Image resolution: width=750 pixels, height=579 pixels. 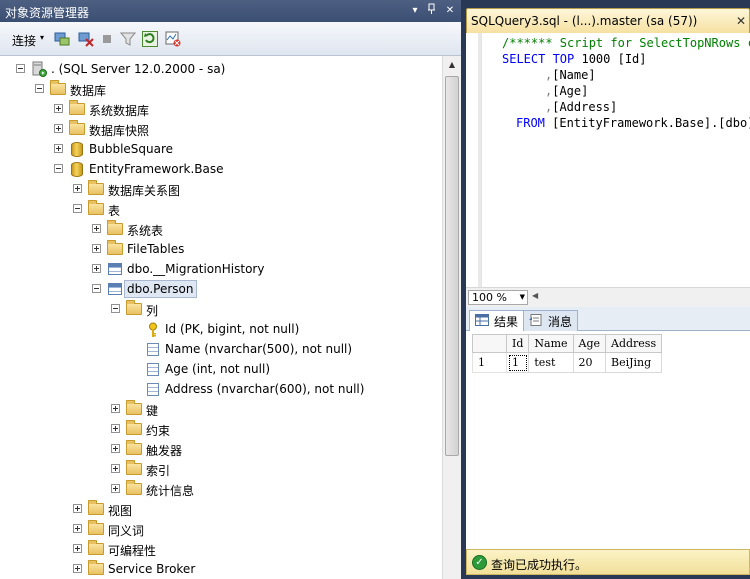 I want to click on row-header-corner, so click(x=489, y=343).